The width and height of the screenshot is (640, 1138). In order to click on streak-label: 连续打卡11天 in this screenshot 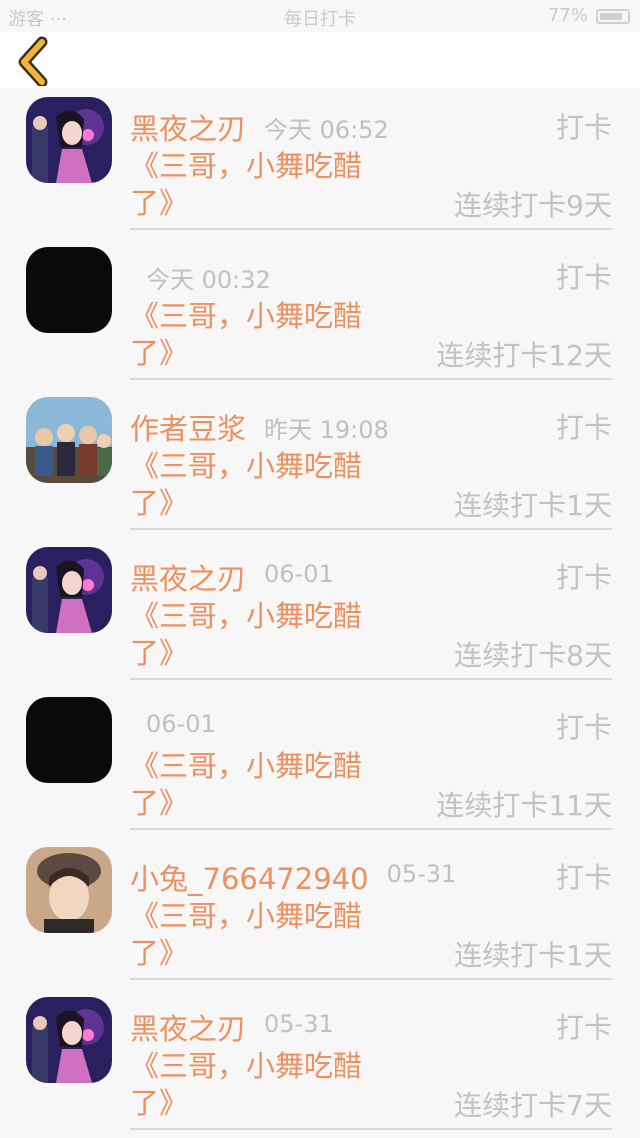, I will do `click(524, 805)`.